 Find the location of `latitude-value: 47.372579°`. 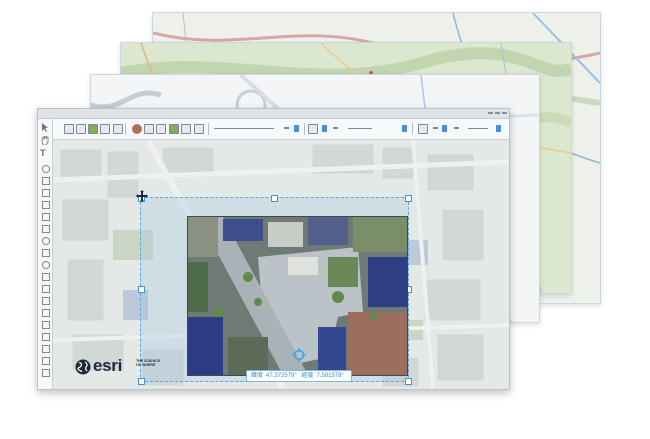

latitude-value: 47.372579° is located at coordinates (281, 376).